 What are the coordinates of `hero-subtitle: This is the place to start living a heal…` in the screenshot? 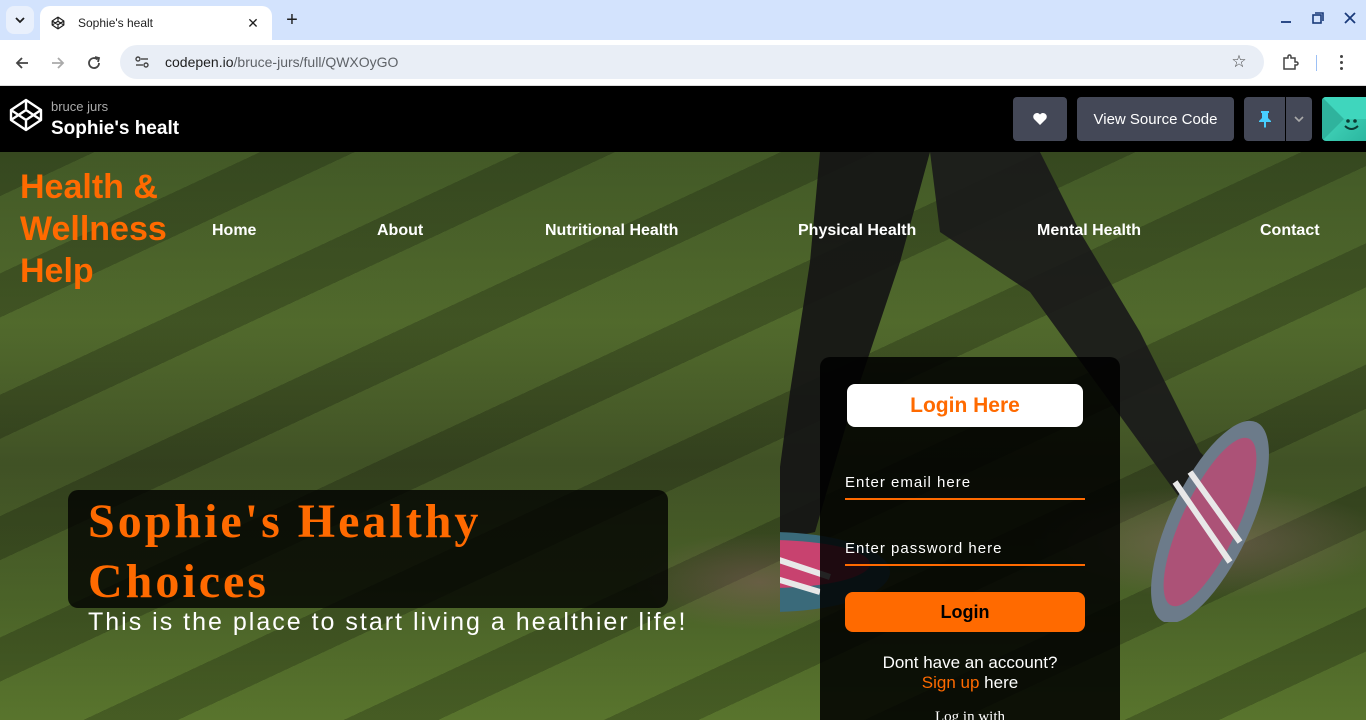 It's located at (388, 622).